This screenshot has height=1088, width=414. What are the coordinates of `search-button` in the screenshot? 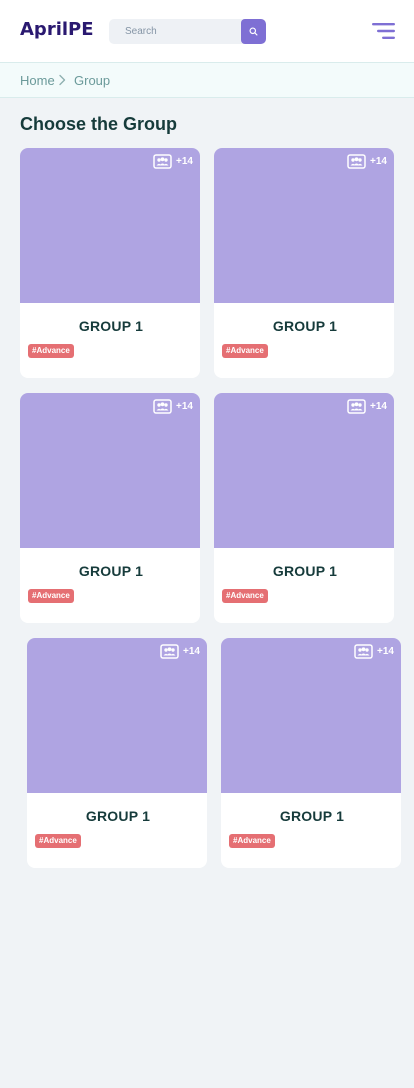 It's located at (253, 31).